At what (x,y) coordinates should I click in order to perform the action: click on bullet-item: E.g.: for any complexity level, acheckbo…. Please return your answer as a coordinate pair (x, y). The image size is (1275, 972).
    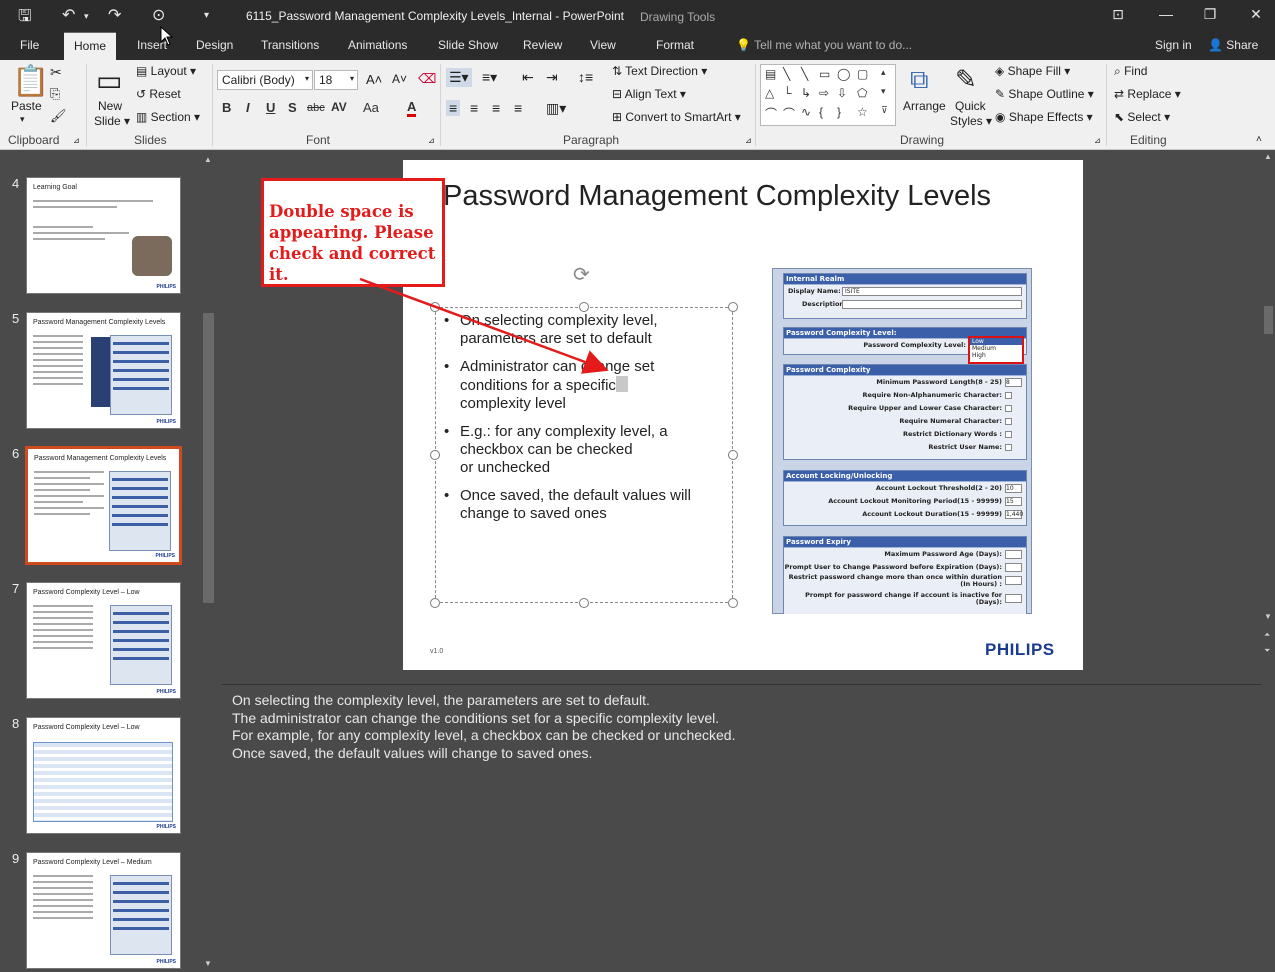
    Looking at the image, I should click on (583, 450).